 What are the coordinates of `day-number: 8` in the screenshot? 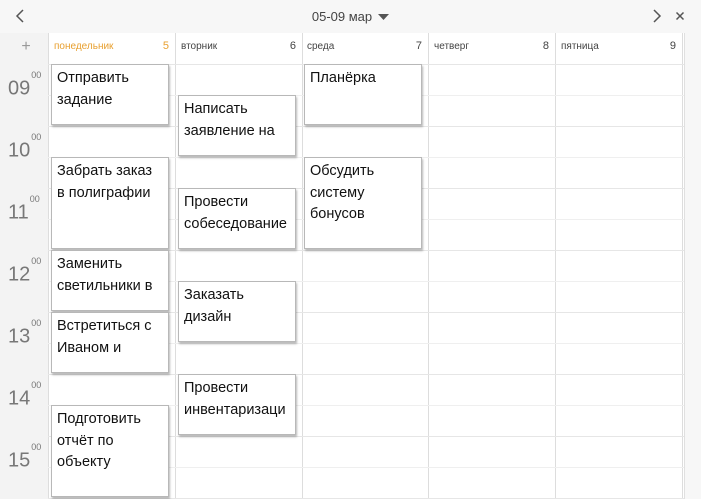 It's located at (545, 46).